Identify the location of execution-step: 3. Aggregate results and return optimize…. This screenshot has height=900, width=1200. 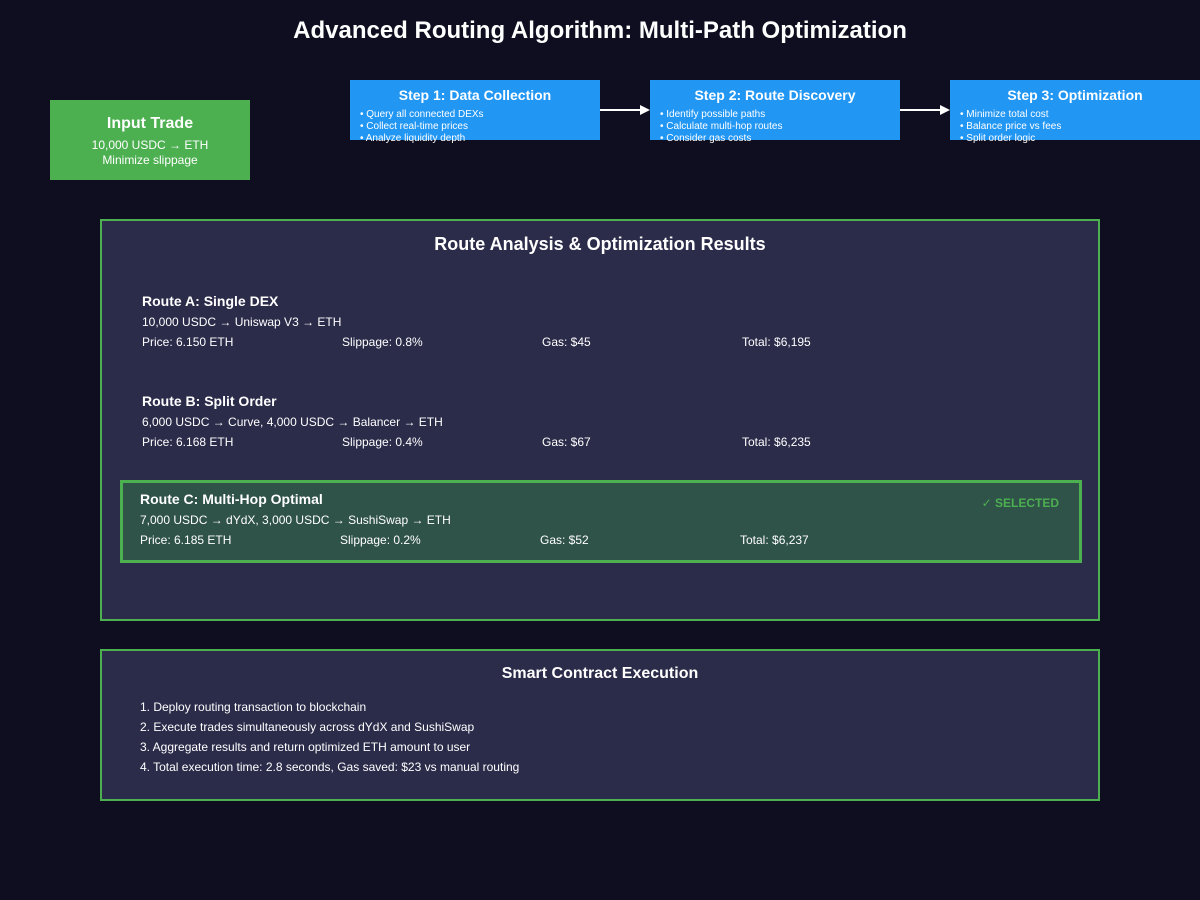
(305, 747).